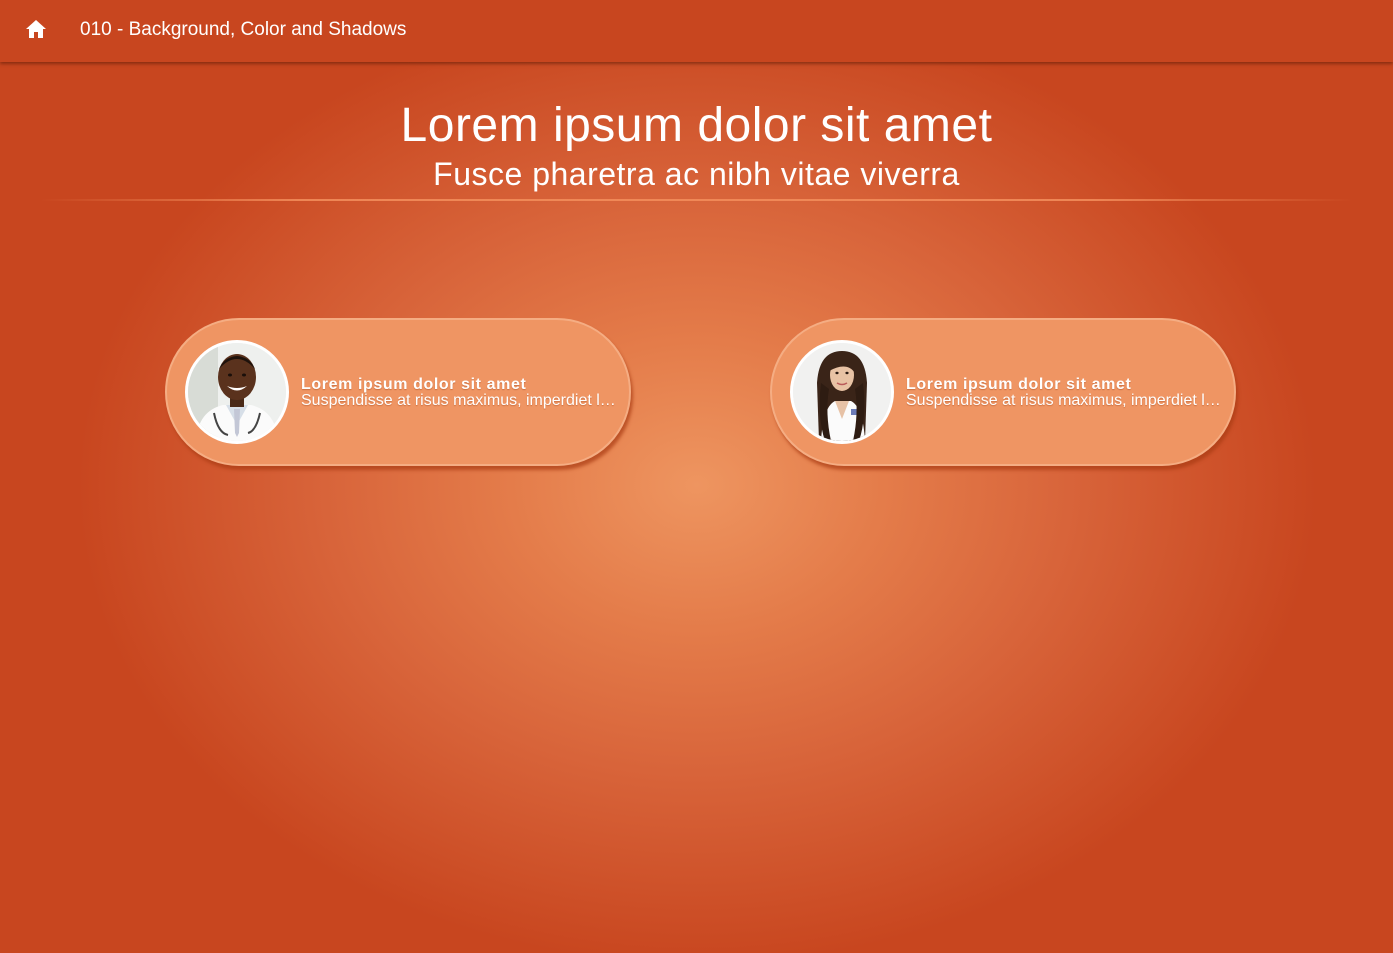  Describe the element at coordinates (243, 29) in the screenshot. I see `page-title: 010 - Background, Color and Shadows` at that location.